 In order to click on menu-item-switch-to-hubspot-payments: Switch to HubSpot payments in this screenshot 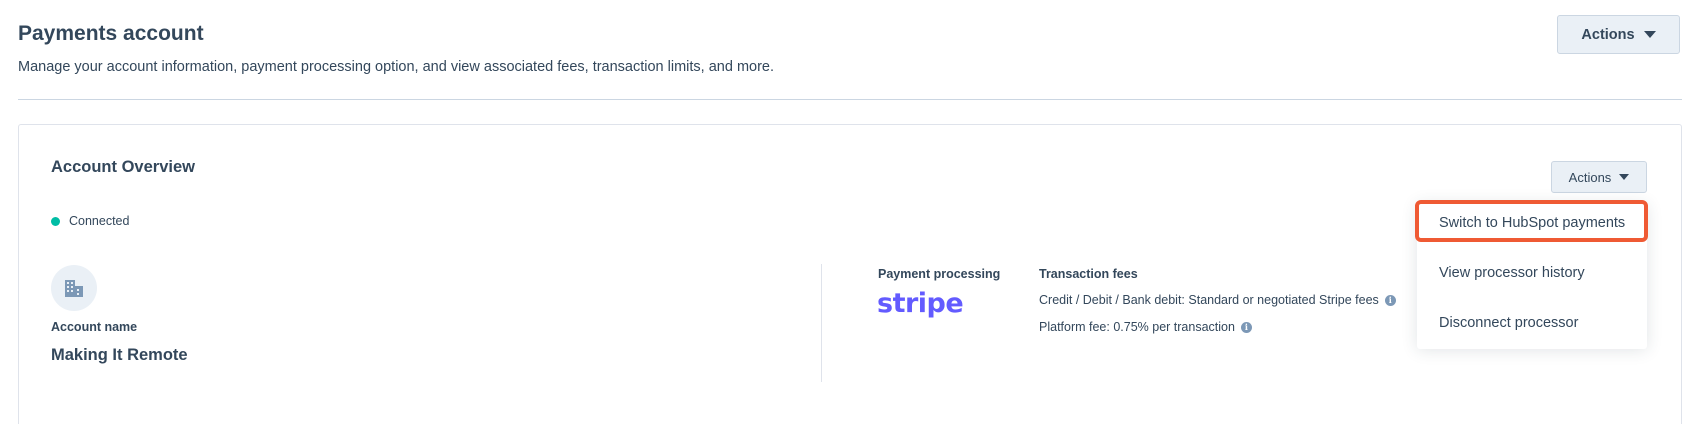, I will do `click(1532, 223)`.